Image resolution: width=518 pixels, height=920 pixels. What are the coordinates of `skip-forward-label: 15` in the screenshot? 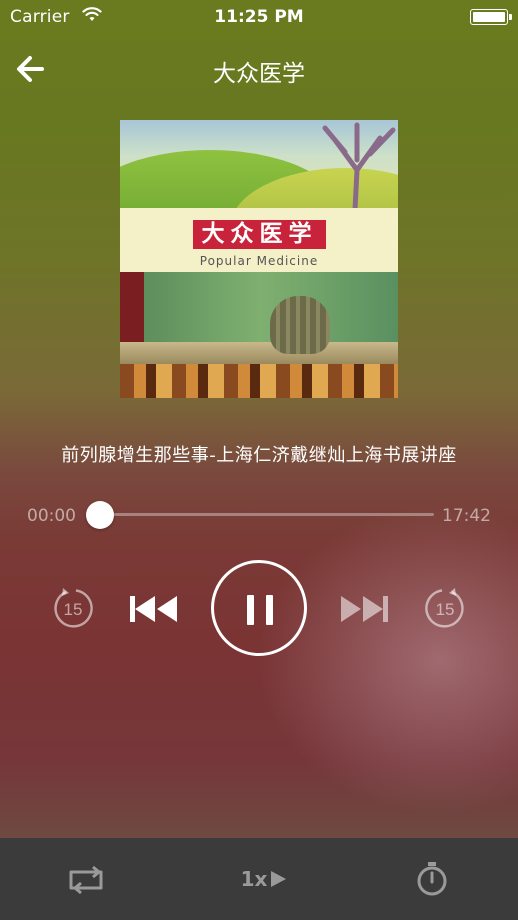 It's located at (445, 609).